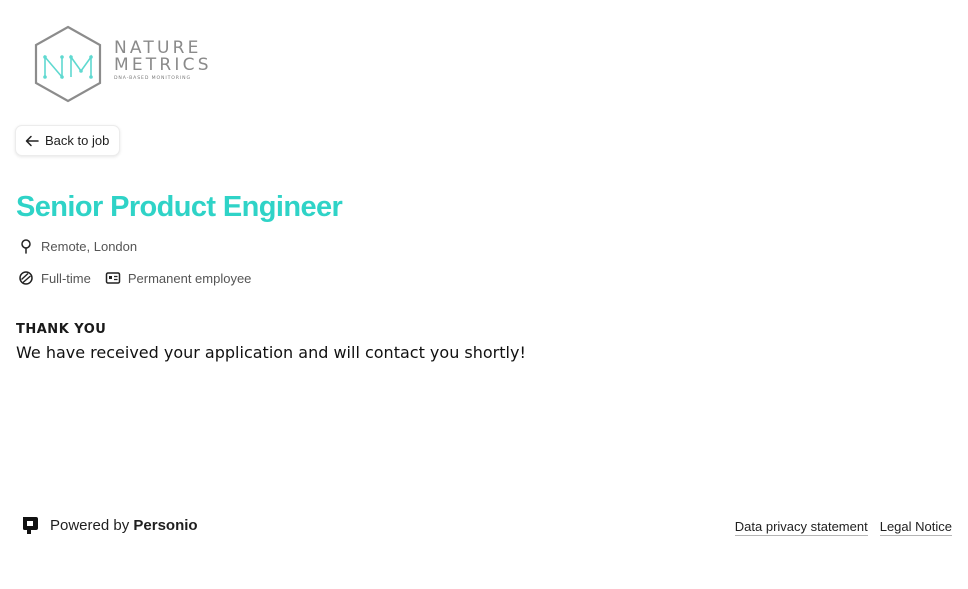  I want to click on schedule-icon, so click(26, 278).